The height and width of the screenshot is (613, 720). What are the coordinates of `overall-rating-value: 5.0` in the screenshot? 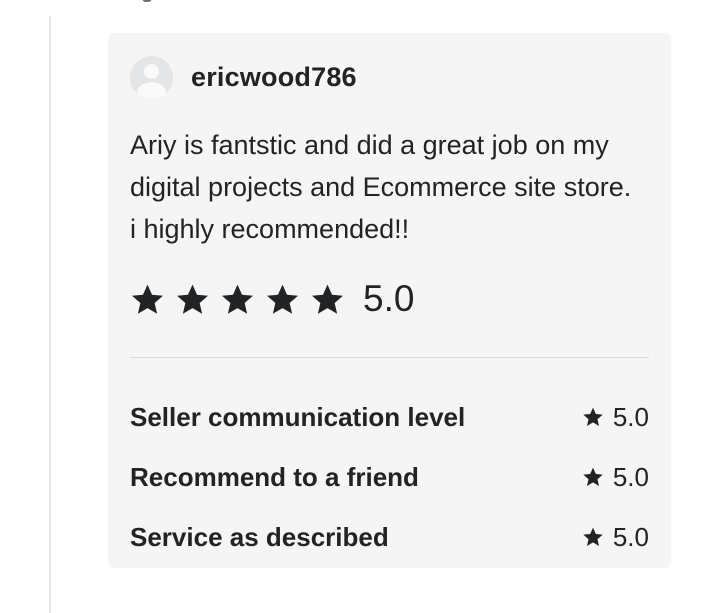 It's located at (389, 298).